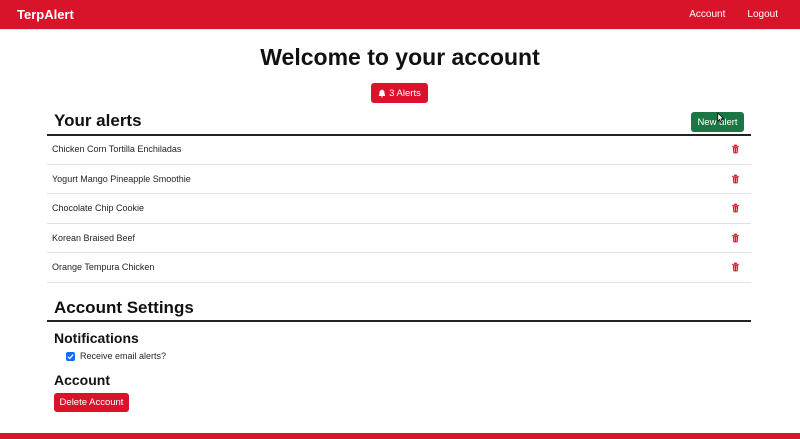  I want to click on alerts-count-button: 3 Alerts, so click(399, 93).